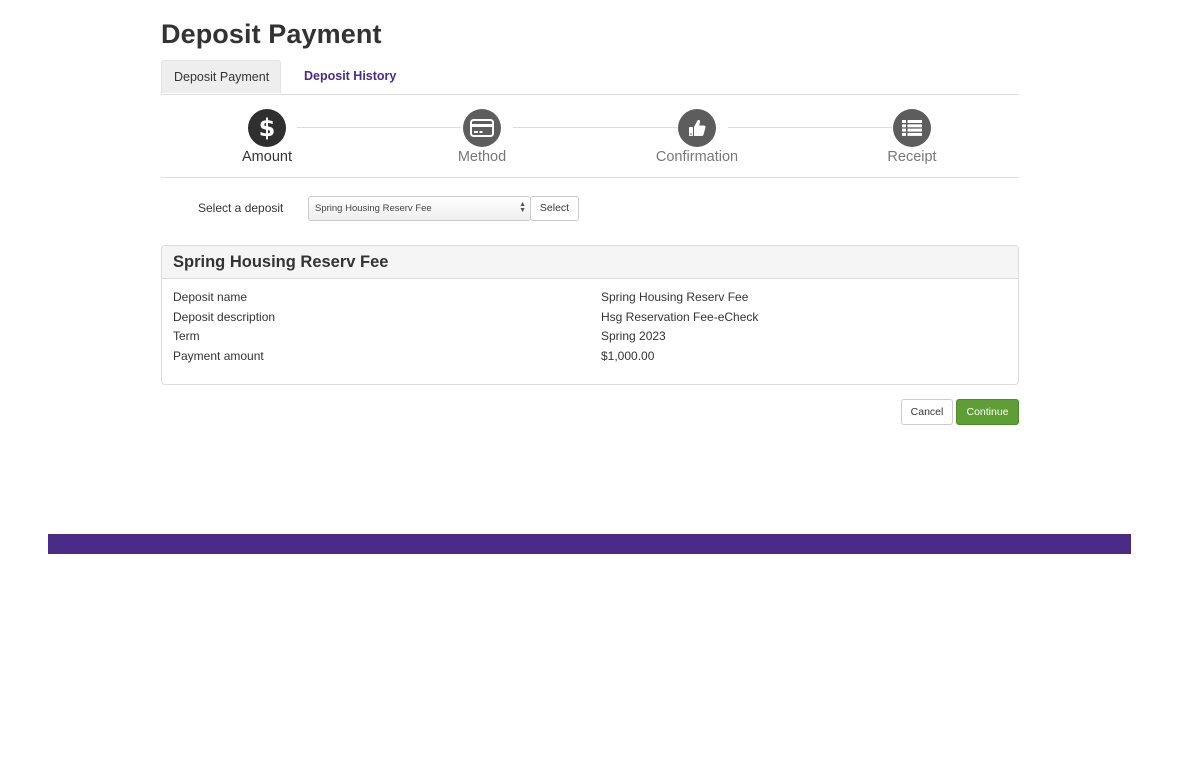 This screenshot has height=772, width=1179. Describe the element at coordinates (482, 128) in the screenshot. I see `credit-card-icon` at that location.